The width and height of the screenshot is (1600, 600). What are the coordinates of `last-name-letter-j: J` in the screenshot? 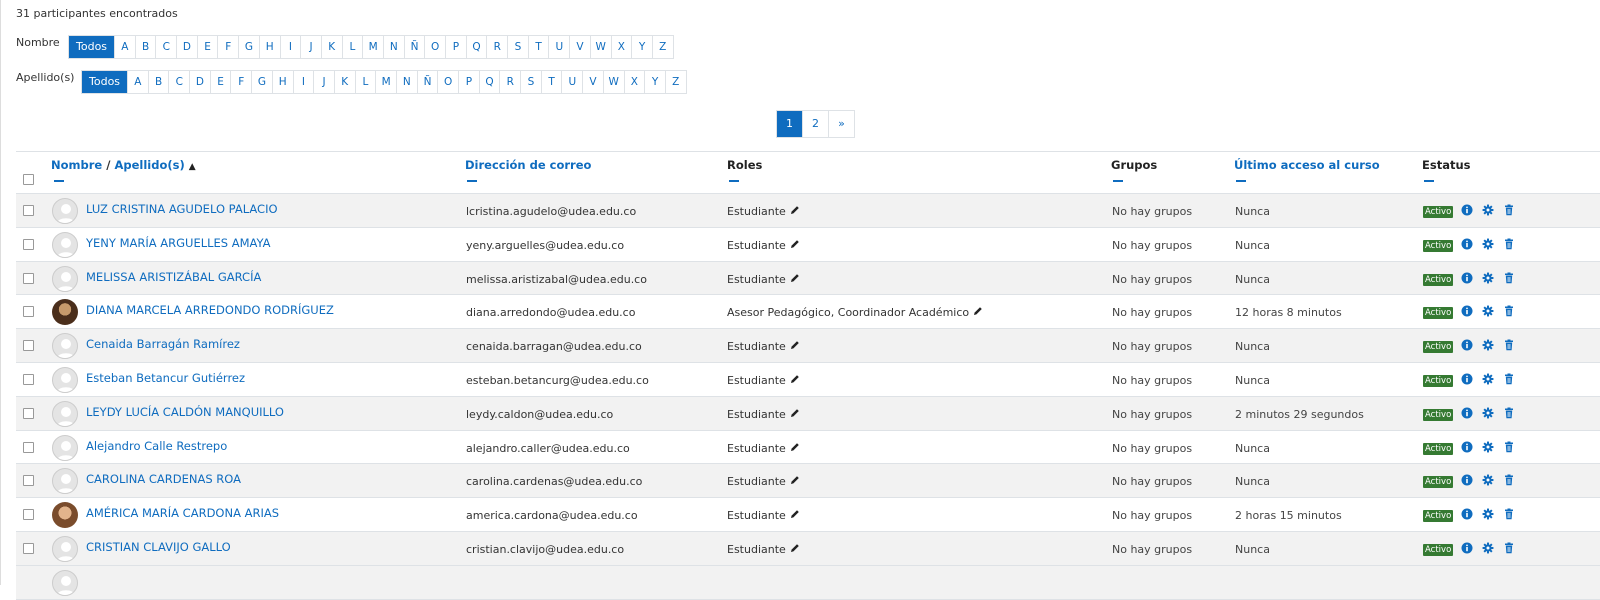 It's located at (323, 82).